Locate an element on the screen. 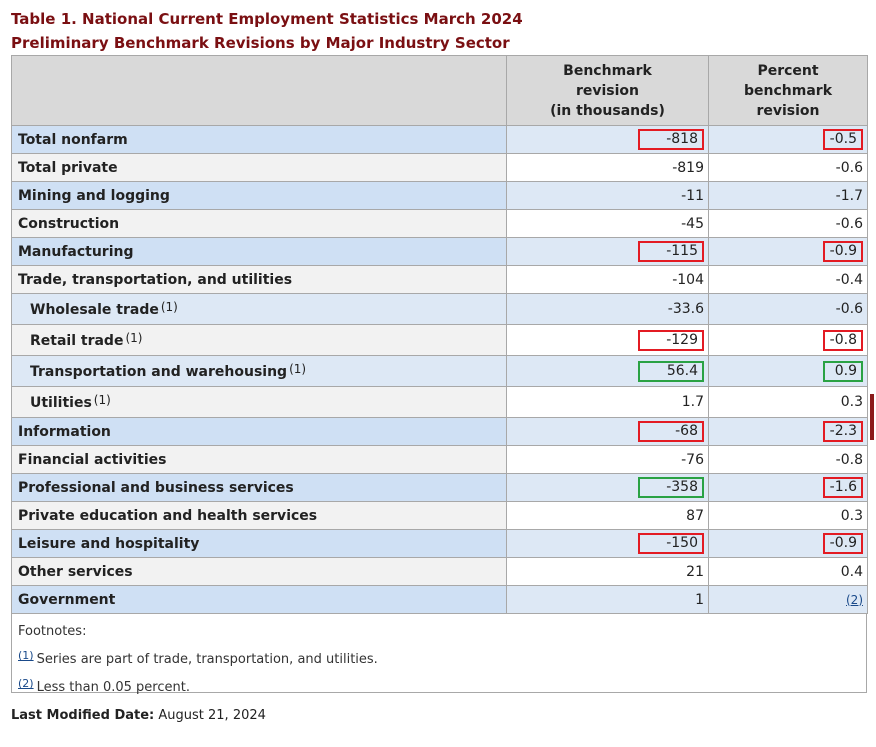  table-row: Manufacturing -115 -0.9 is located at coordinates (439, 251).